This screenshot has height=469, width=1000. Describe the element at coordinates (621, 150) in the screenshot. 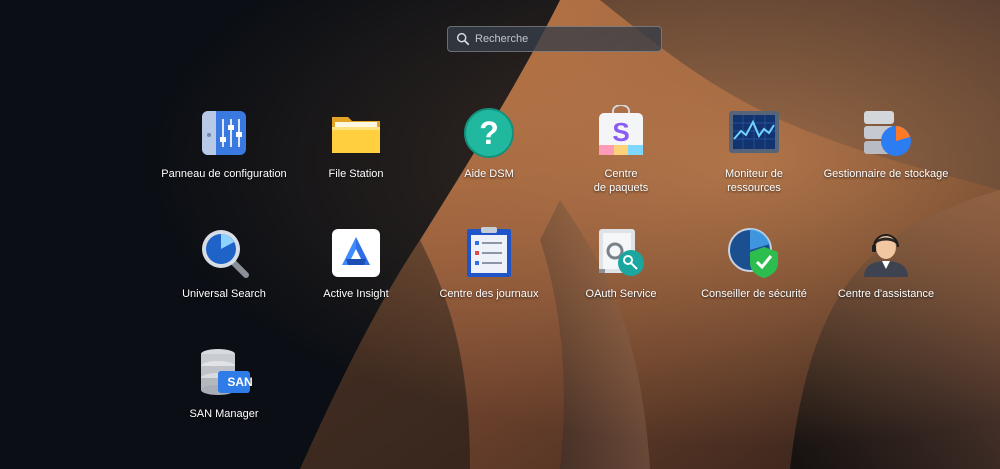

I see `app-centre-de-paquets: S Centre de paquets` at that location.